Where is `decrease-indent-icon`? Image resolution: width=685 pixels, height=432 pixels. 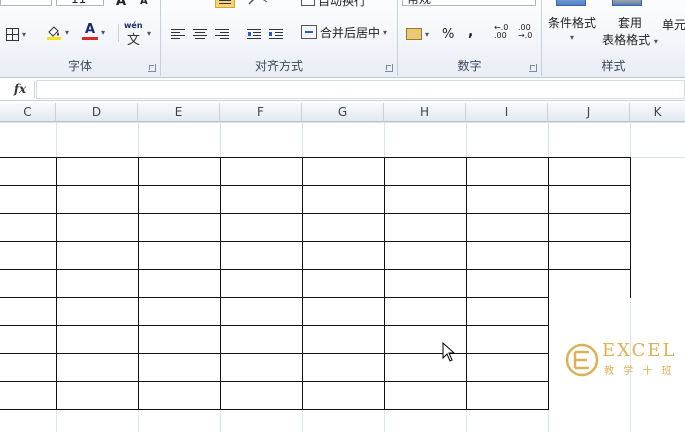
decrease-indent-icon is located at coordinates (254, 34).